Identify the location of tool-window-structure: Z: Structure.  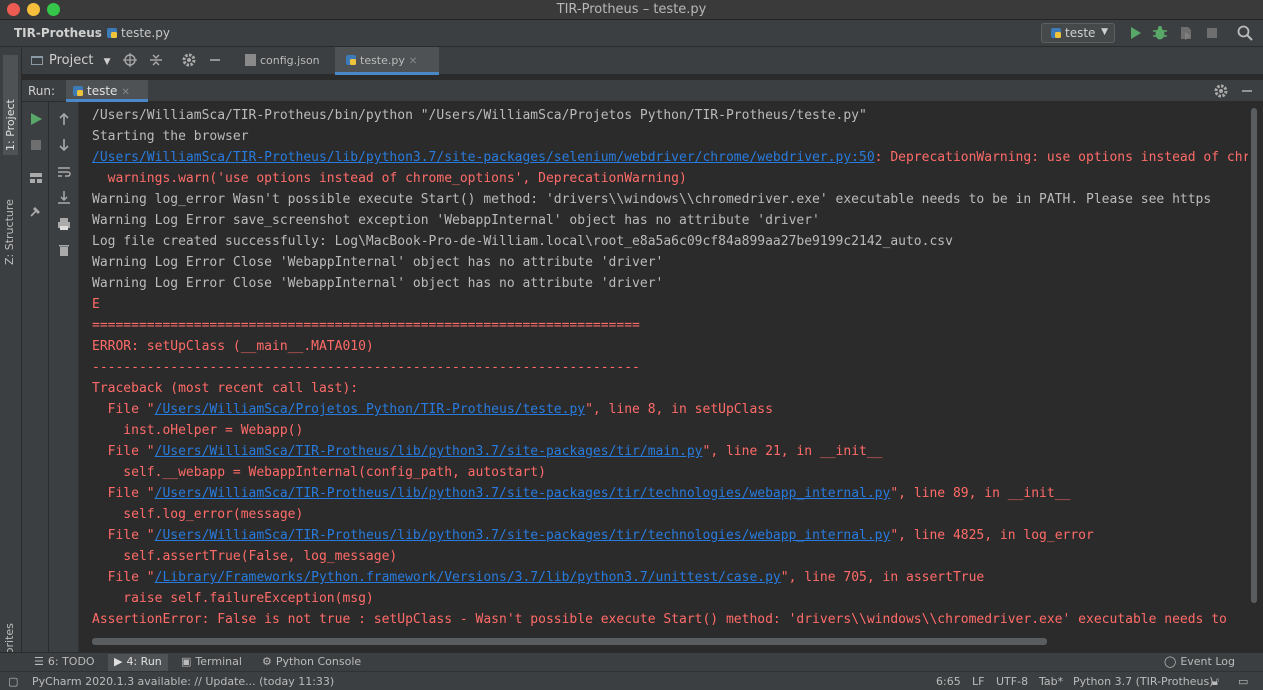
(9, 225).